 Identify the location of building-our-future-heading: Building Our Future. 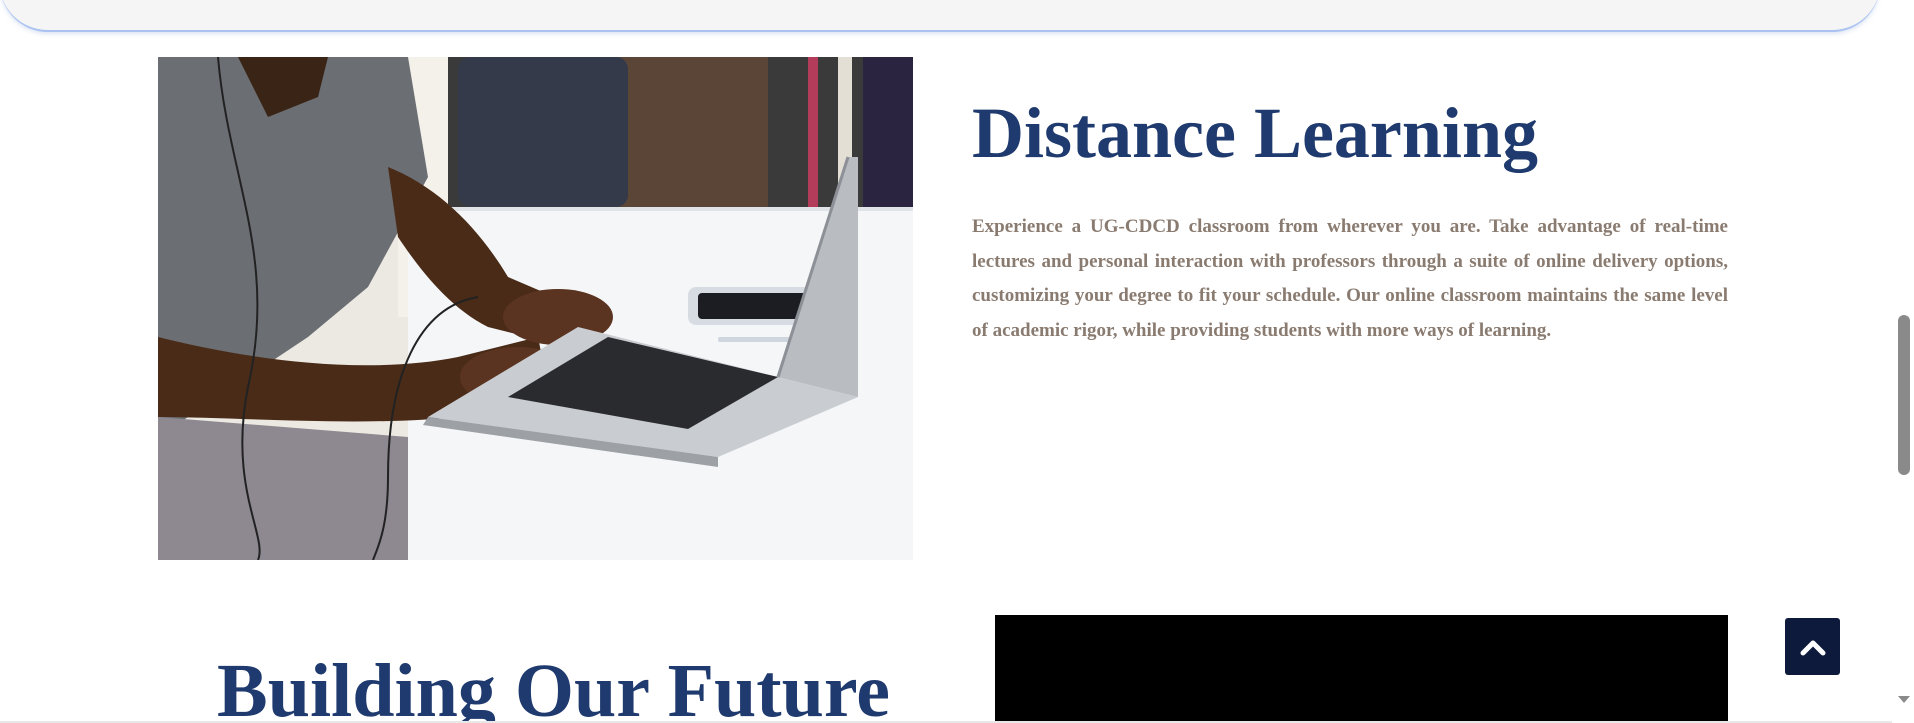
(553, 686).